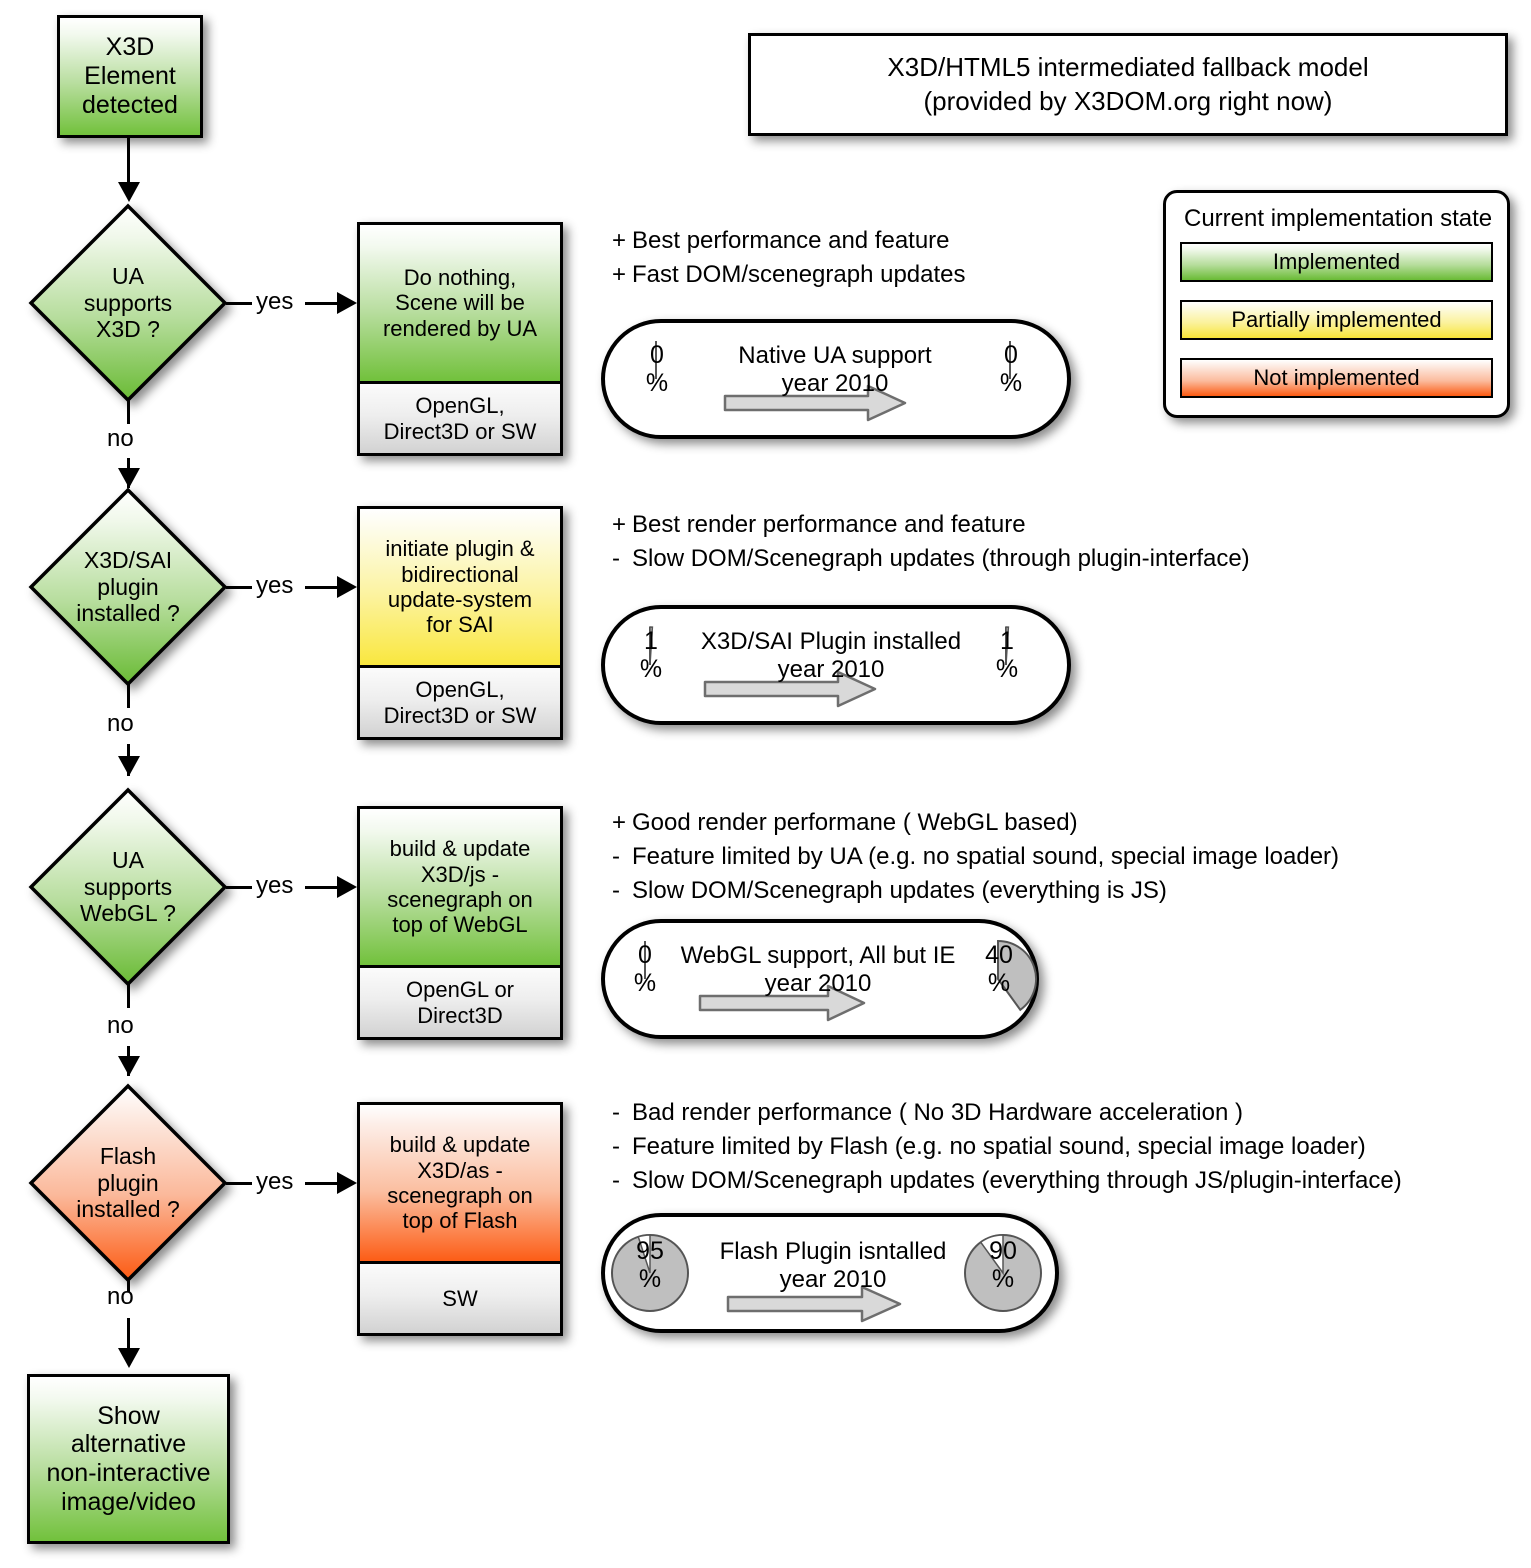 Image resolution: width=1531 pixels, height=1568 pixels. I want to click on diagram-title-line2: (provided by X3DOM.org right now), so click(1128, 100).